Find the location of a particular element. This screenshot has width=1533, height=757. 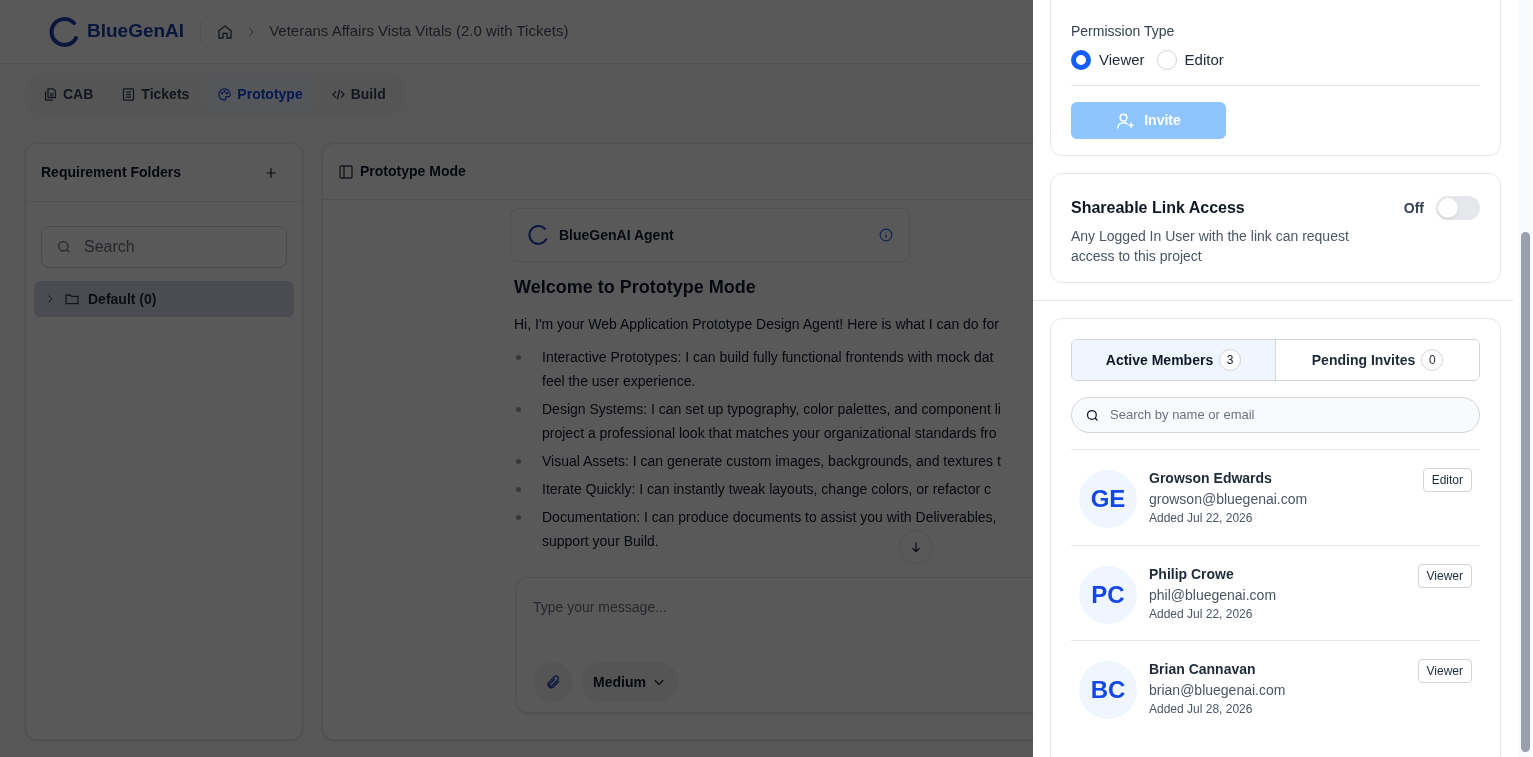

brand-name: BlueGenAI is located at coordinates (136, 31).